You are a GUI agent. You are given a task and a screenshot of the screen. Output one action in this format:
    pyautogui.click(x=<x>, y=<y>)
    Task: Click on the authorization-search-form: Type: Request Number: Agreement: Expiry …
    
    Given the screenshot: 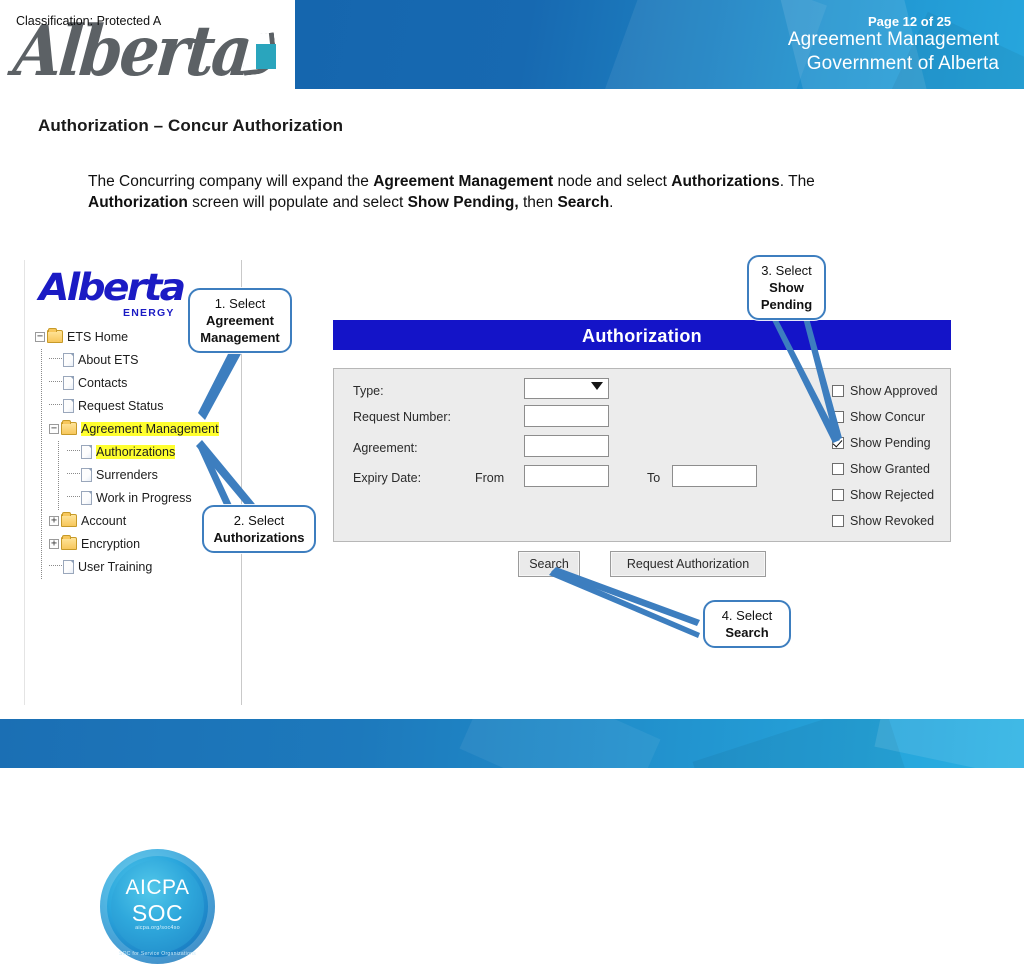 What is the action you would take?
    pyautogui.click(x=642, y=455)
    